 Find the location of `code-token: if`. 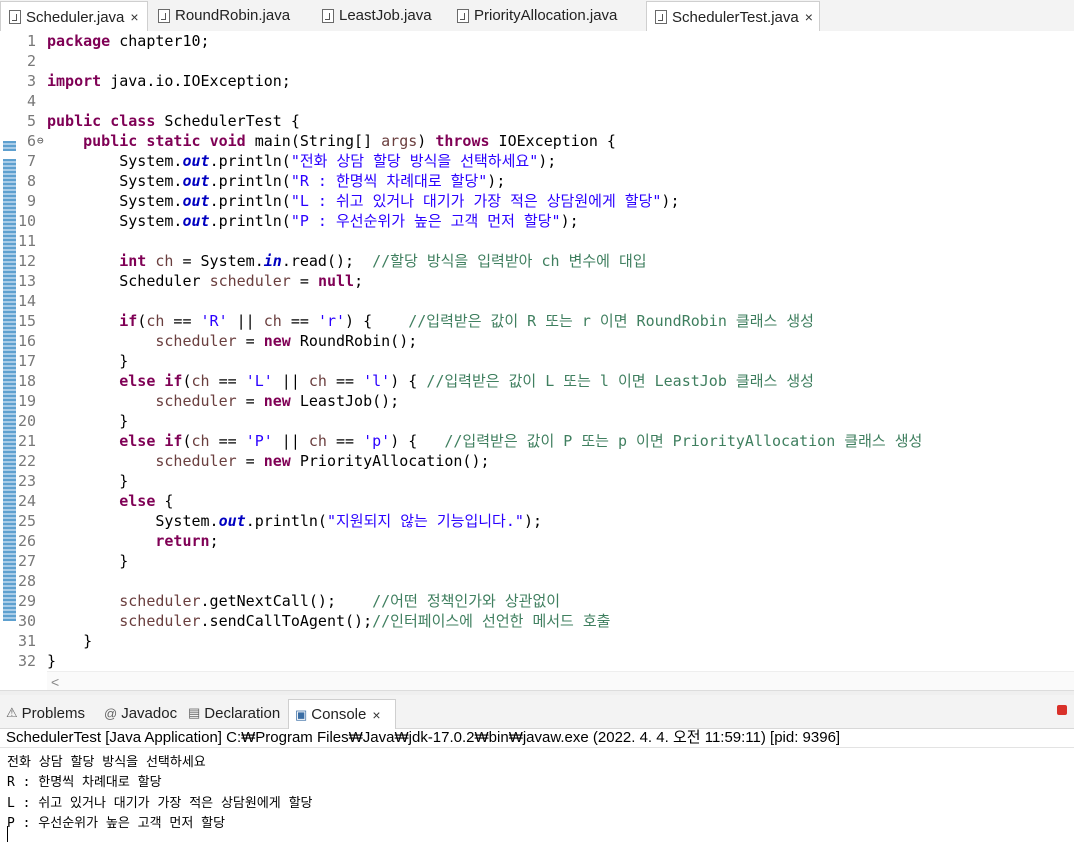

code-token: if is located at coordinates (173, 441).